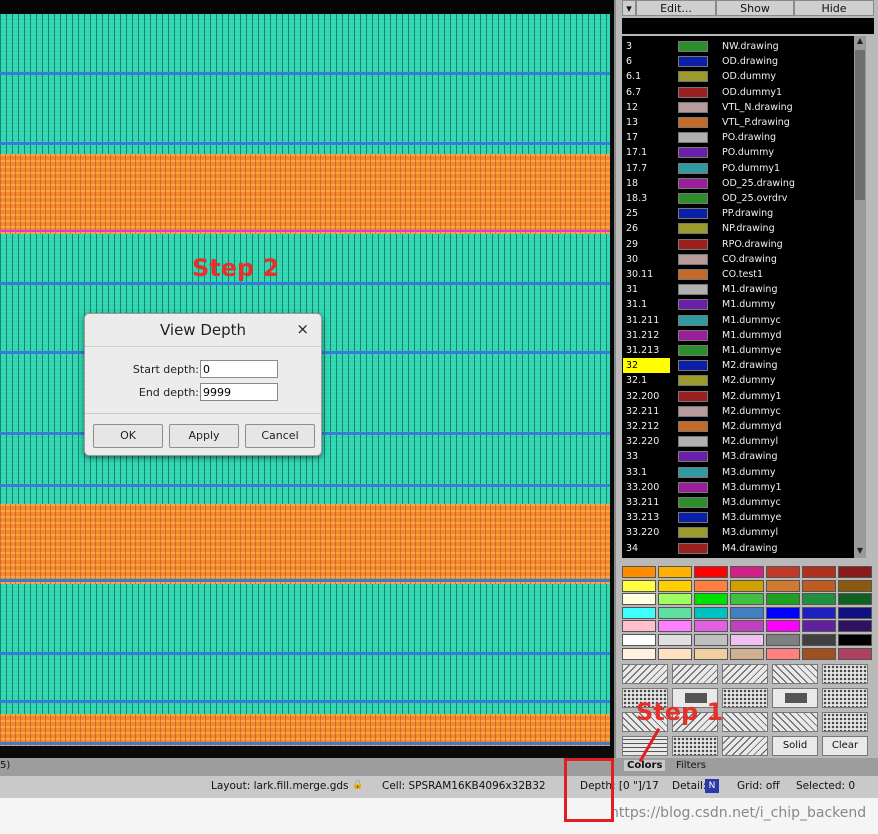 The width and height of the screenshot is (878, 834). Describe the element at coordinates (744, 289) in the screenshot. I see `layer-row: 31 M1.drawing` at that location.